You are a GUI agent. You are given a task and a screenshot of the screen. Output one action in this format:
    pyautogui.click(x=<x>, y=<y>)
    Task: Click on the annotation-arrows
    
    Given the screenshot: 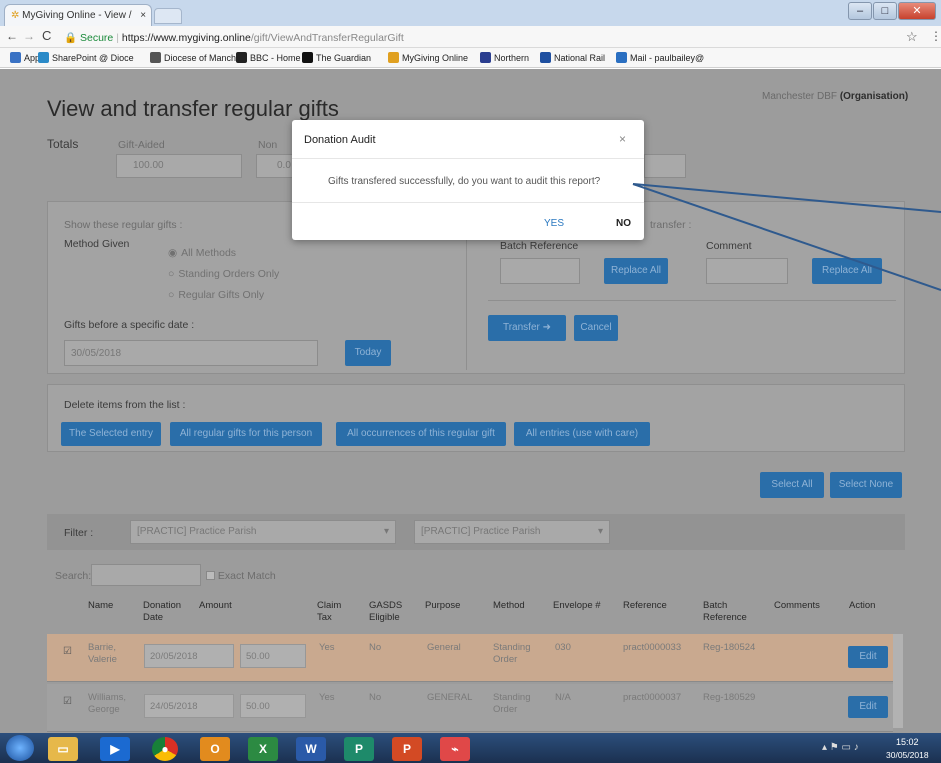 What is the action you would take?
    pyautogui.click(x=786, y=237)
    